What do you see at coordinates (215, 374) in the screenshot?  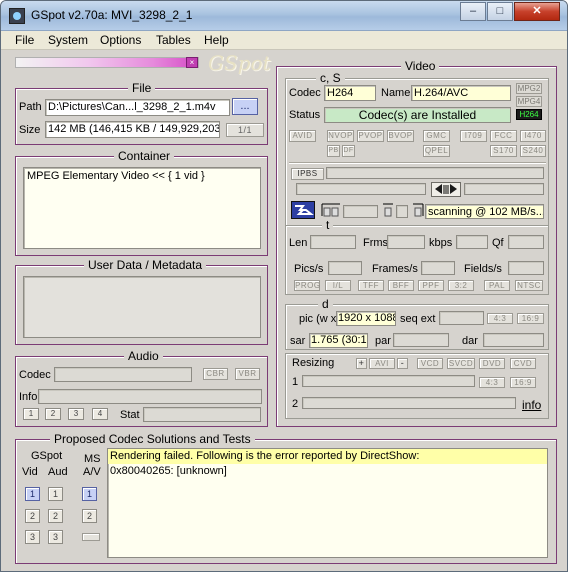 I see `cbr-button: CBR` at bounding box center [215, 374].